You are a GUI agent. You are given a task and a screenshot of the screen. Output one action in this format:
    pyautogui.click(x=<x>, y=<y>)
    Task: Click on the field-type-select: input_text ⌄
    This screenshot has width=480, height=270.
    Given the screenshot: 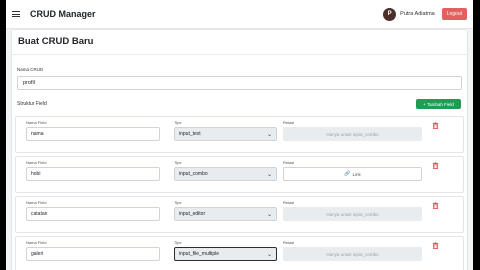 What is the action you would take?
    pyautogui.click(x=225, y=134)
    